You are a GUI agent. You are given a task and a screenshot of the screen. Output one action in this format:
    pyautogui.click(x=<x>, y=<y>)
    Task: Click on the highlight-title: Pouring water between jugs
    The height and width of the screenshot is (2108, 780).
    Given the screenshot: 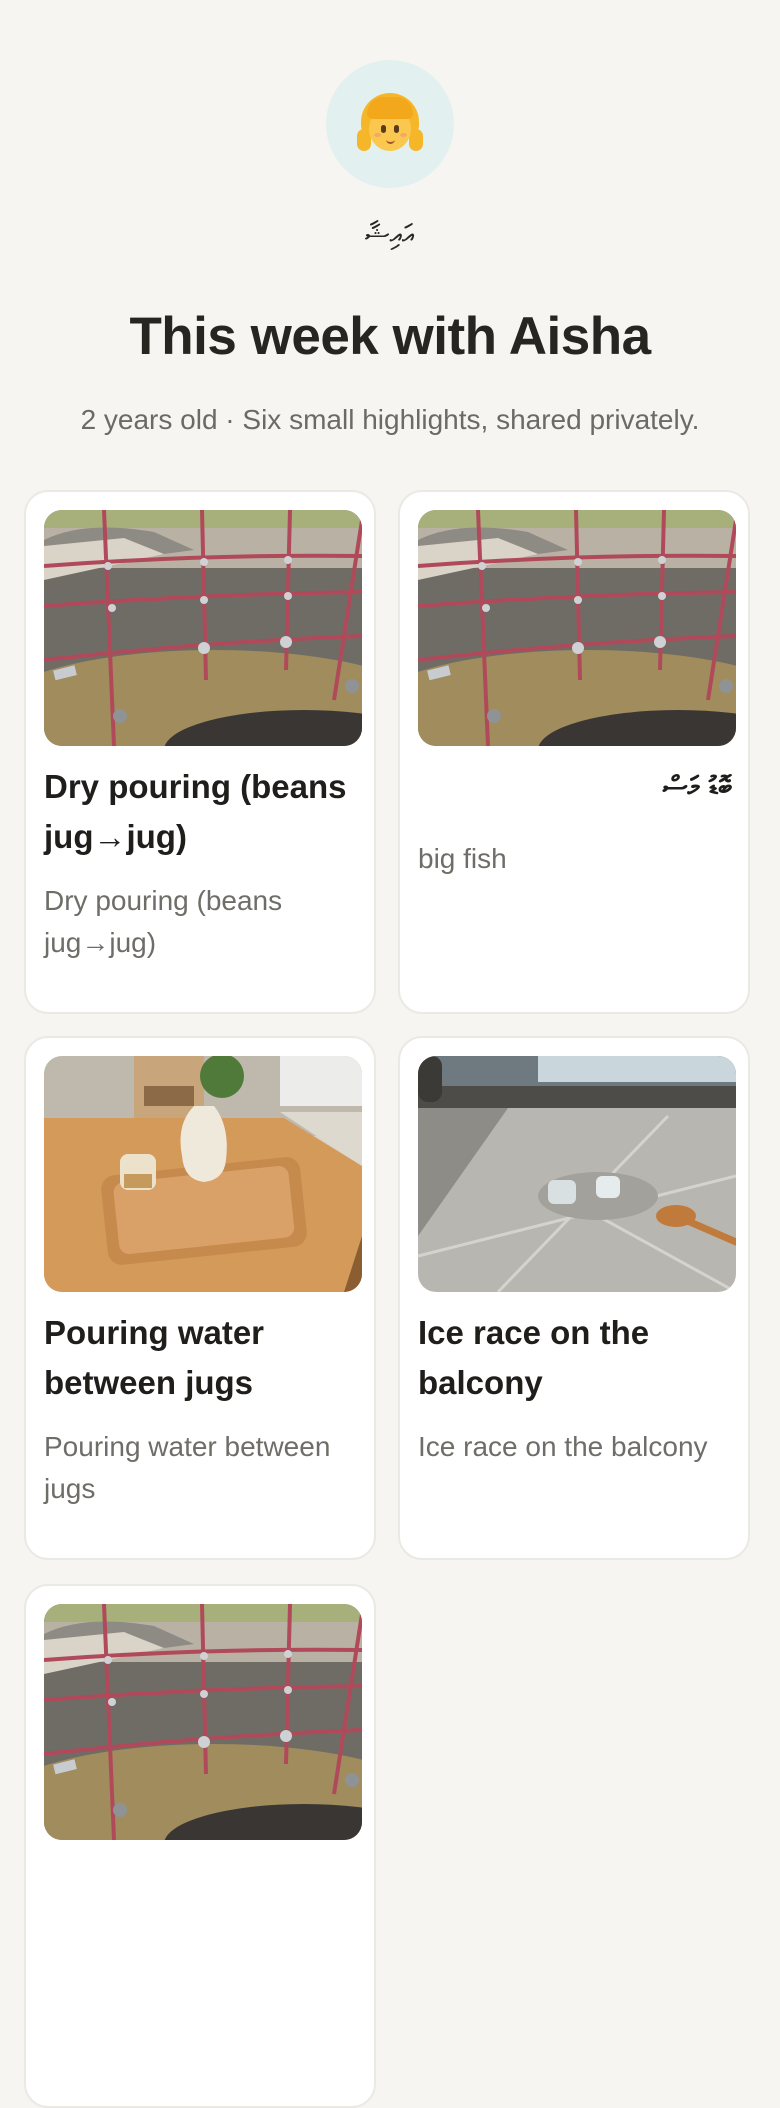 What is the action you would take?
    pyautogui.click(x=154, y=1357)
    